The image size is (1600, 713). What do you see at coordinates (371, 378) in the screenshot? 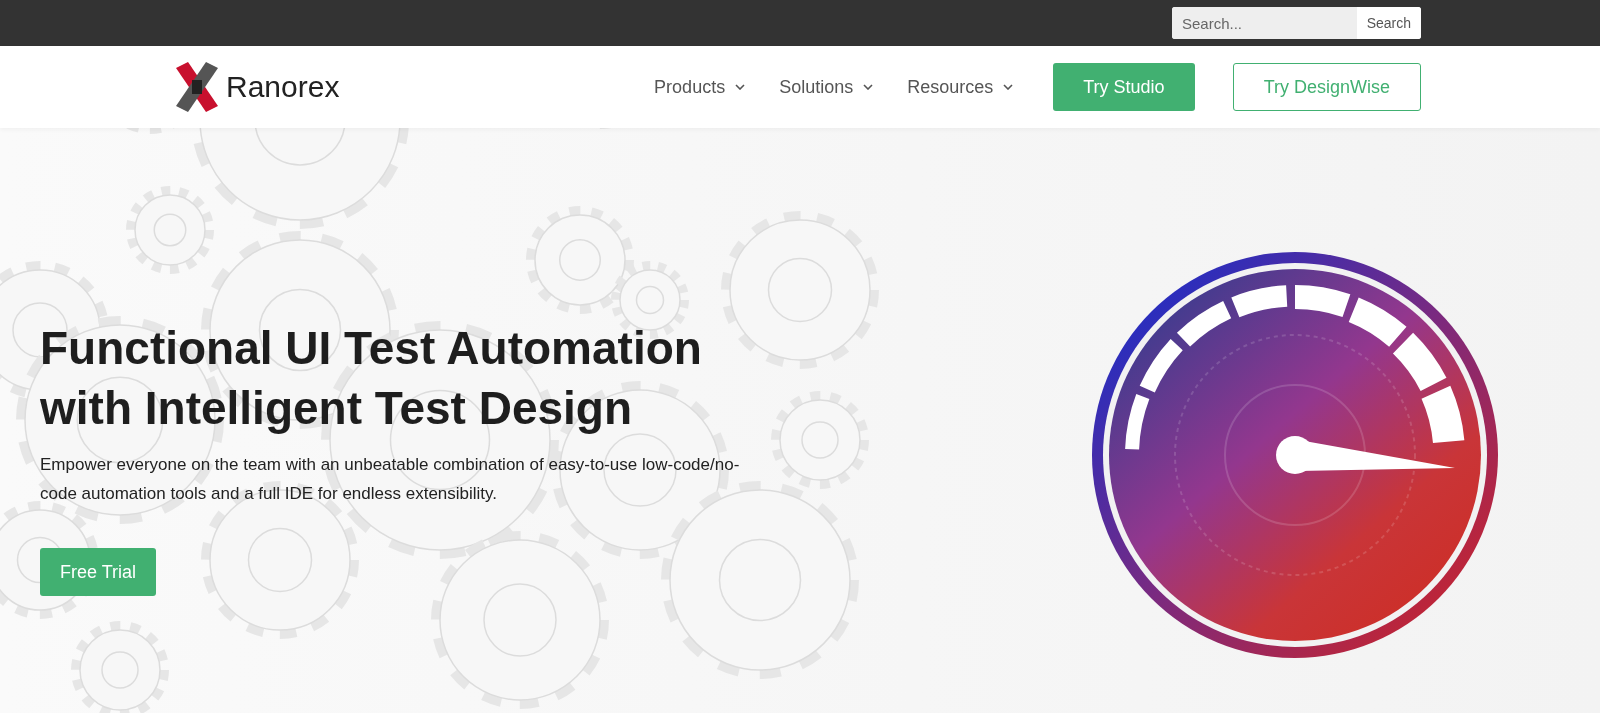
I see `hero-heading: Functional UI Test Automation with Intelligent Test Design` at bounding box center [371, 378].